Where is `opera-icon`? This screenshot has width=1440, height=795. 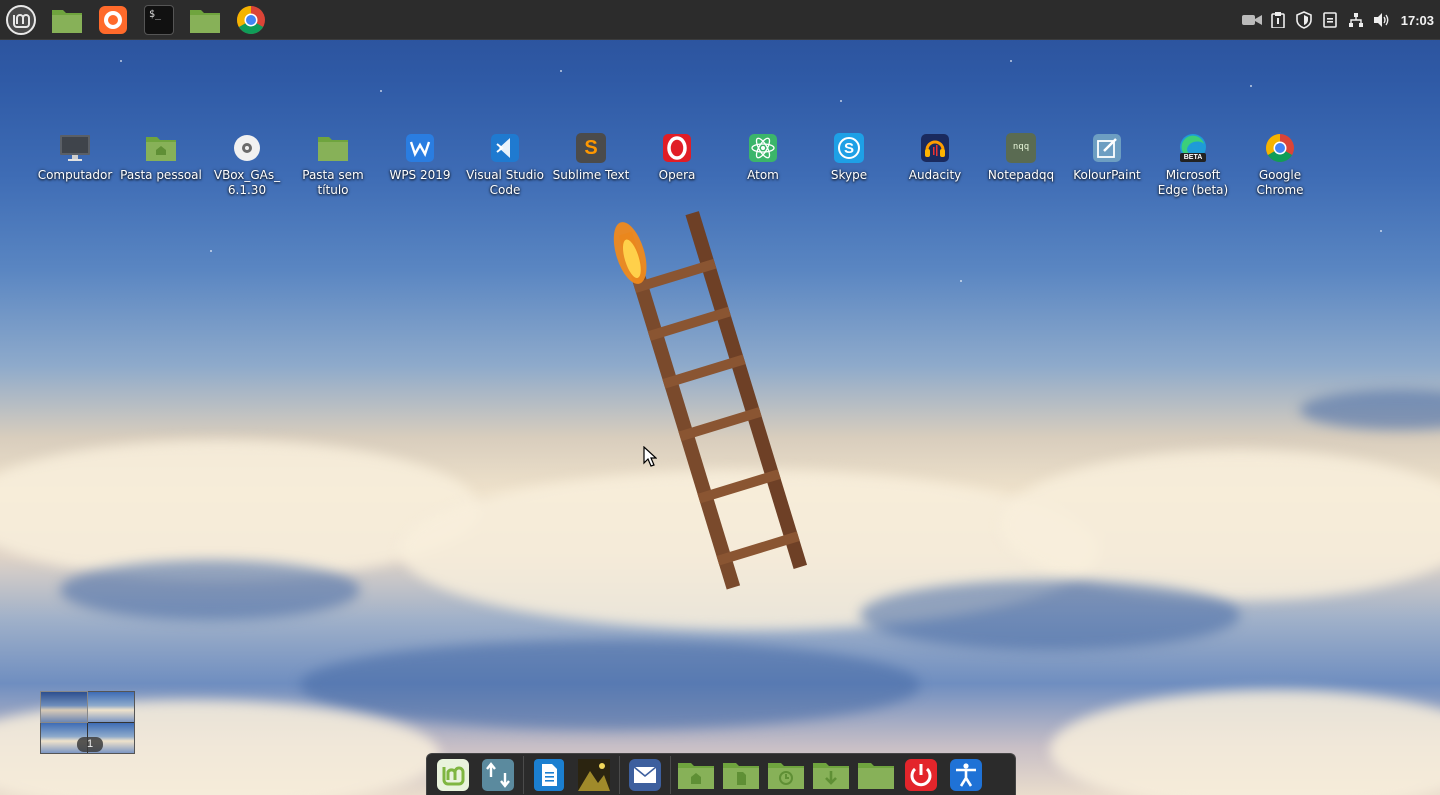
opera-icon is located at coordinates (677, 148).